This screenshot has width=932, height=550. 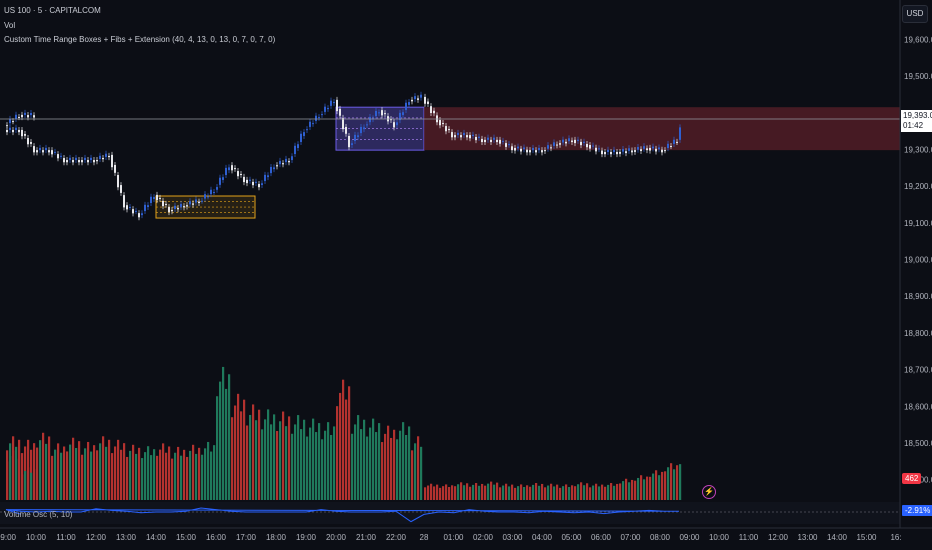 I want to click on oscillator-legend: Volume Osc (5, 10), so click(x=38, y=514).